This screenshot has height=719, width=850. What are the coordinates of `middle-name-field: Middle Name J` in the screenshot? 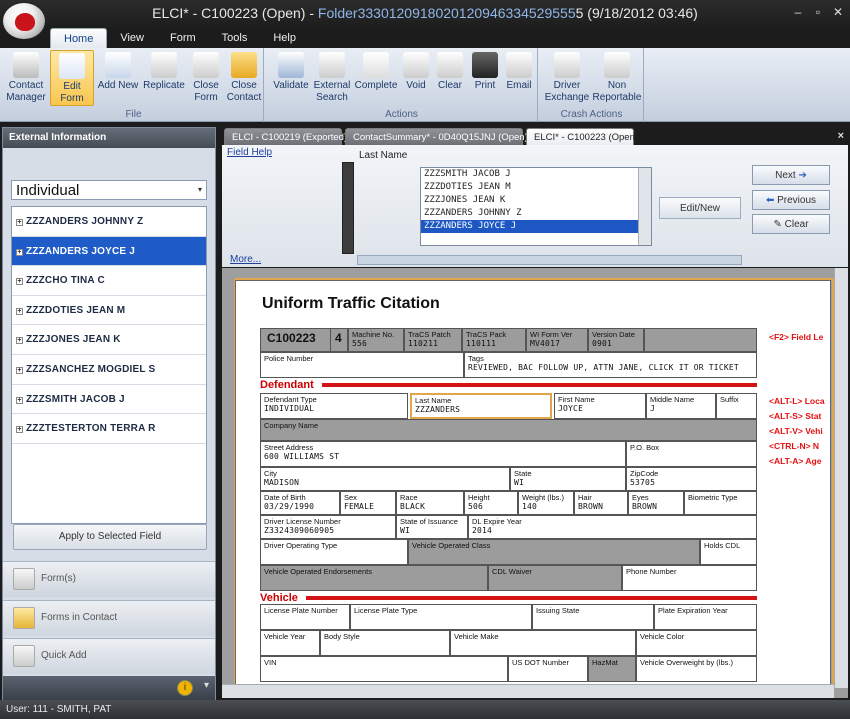 It's located at (681, 406).